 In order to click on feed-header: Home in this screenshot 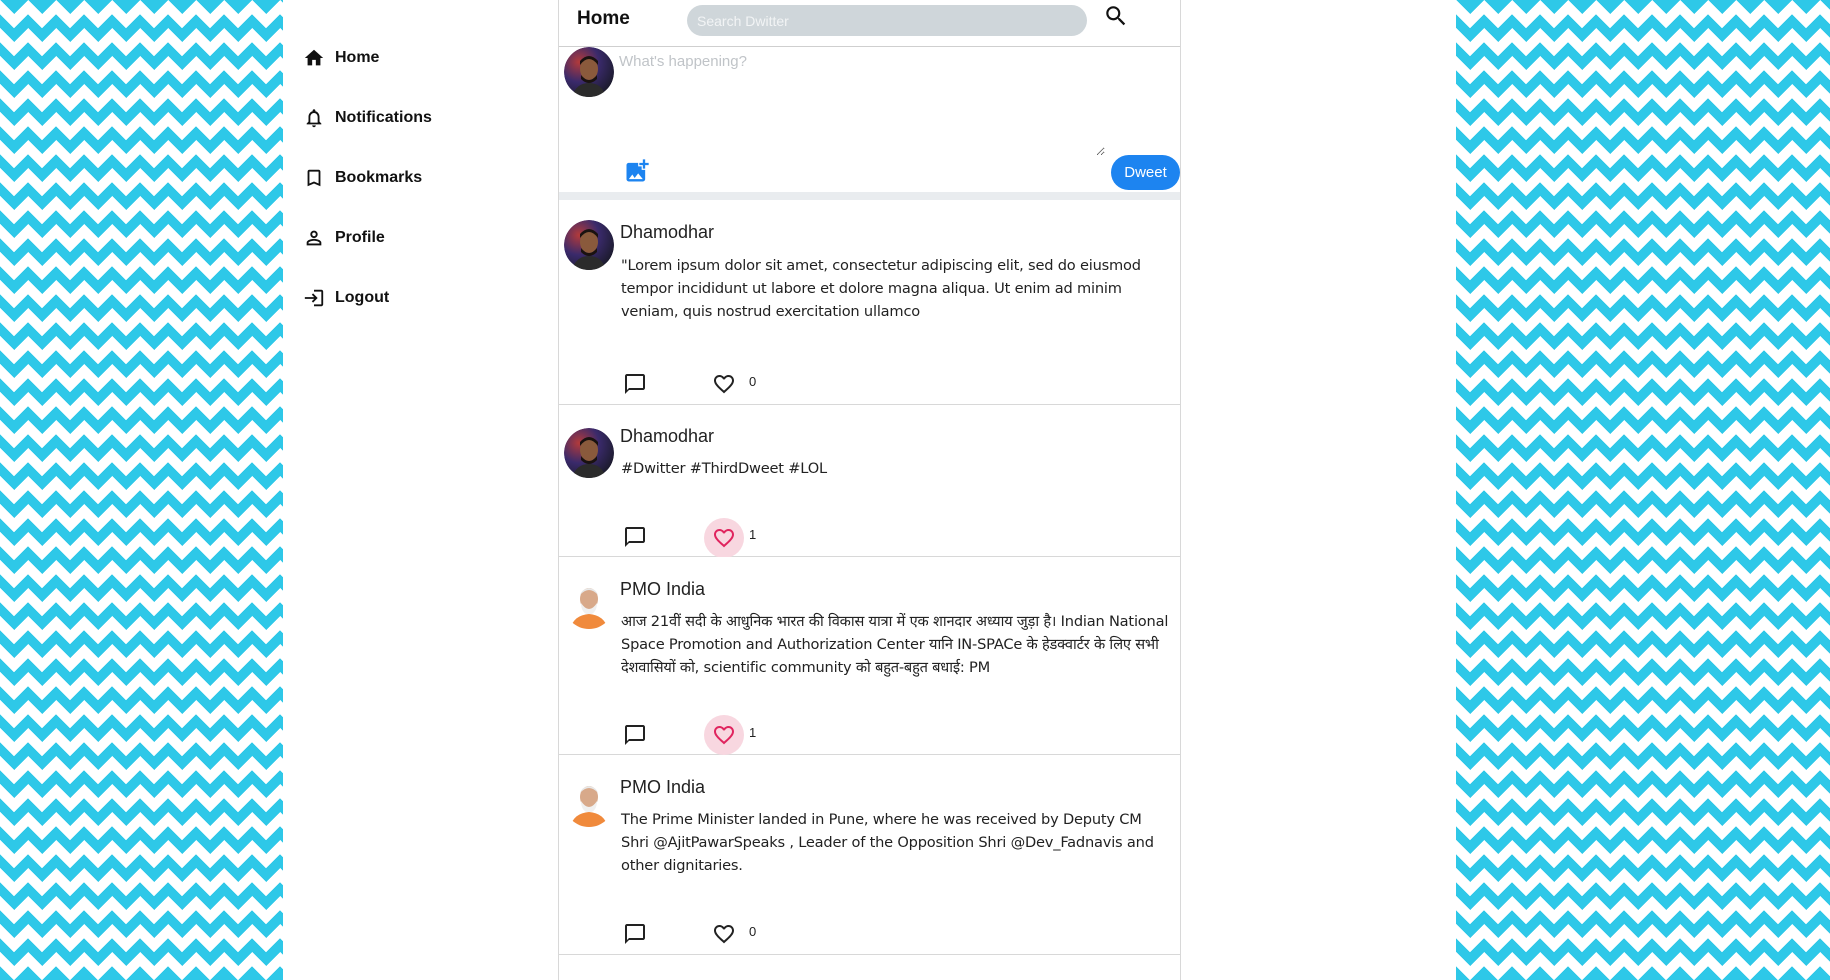, I will do `click(869, 23)`.